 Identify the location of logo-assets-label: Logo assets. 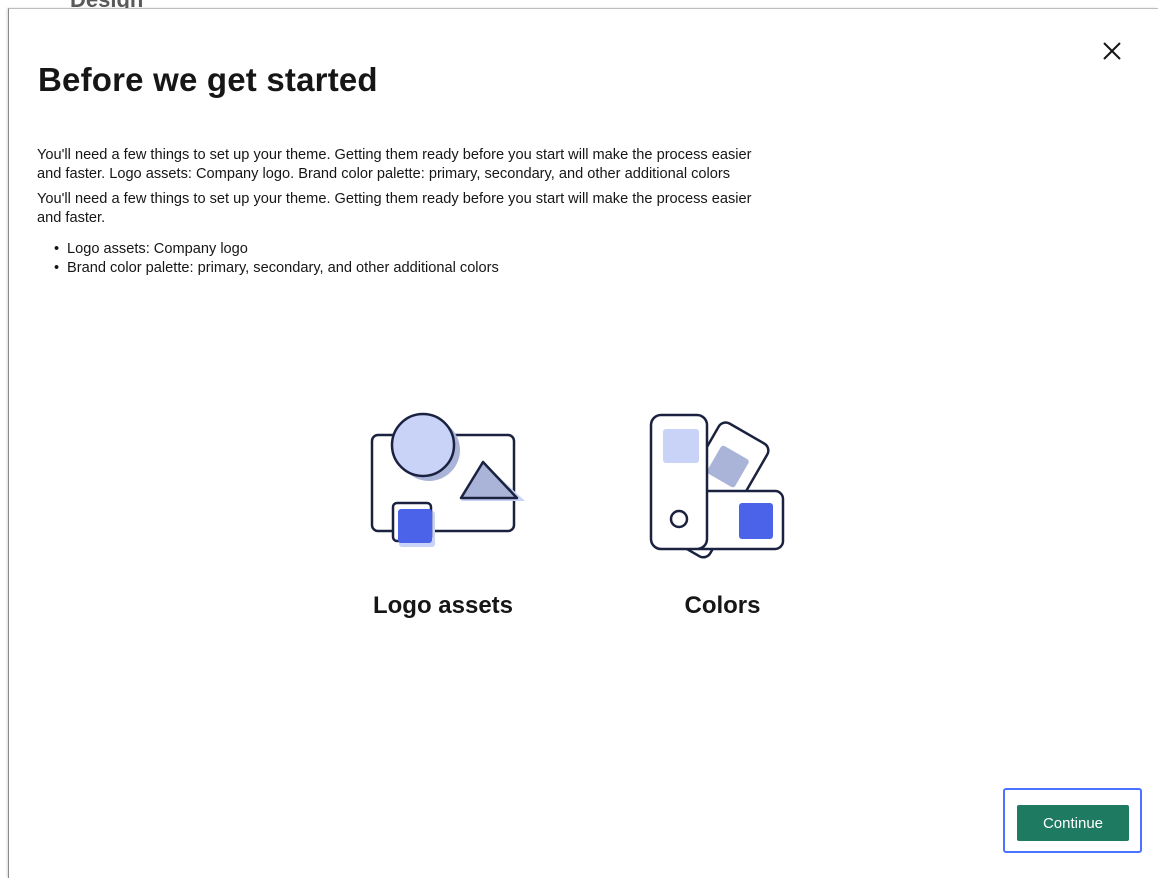
(443, 605).